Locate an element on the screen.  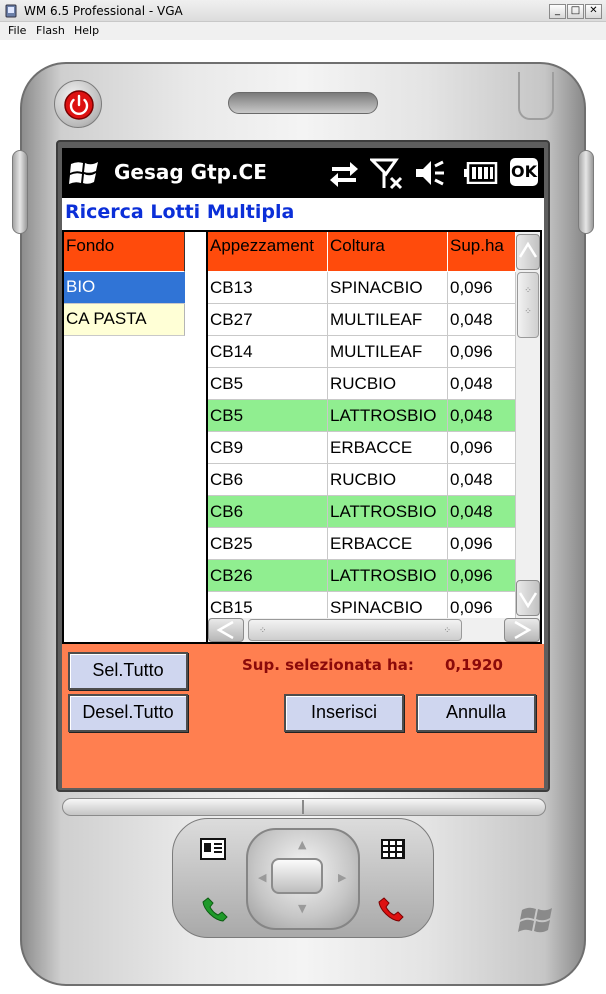
no-signal-icon is located at coordinates (388, 174).